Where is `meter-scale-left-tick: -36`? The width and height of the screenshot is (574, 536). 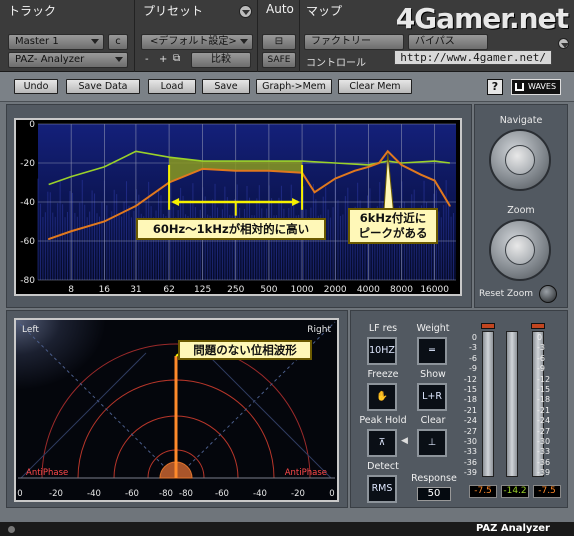 meter-scale-left-tick: -36 is located at coordinates (470, 462).